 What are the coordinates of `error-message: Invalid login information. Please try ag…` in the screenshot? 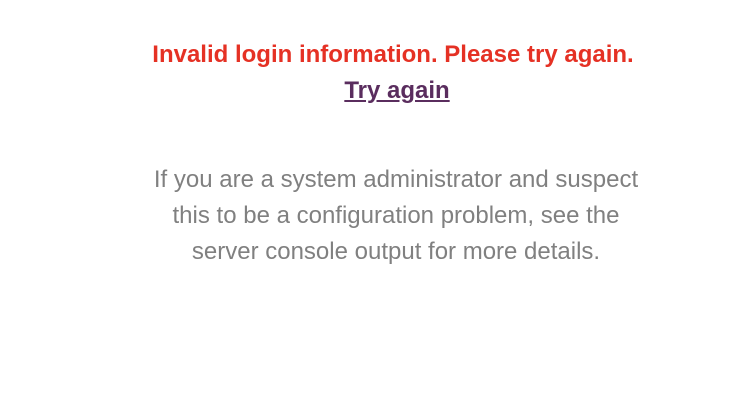 It's located at (393, 54).